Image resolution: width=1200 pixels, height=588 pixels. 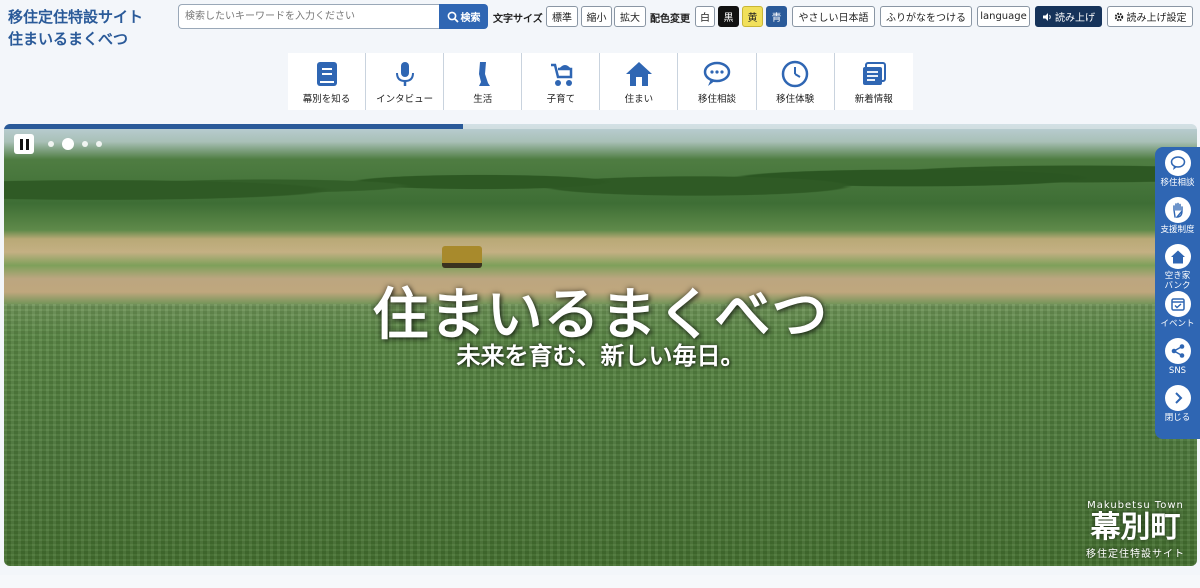 I want to click on nav-label: 新着情報, so click(x=873, y=99).